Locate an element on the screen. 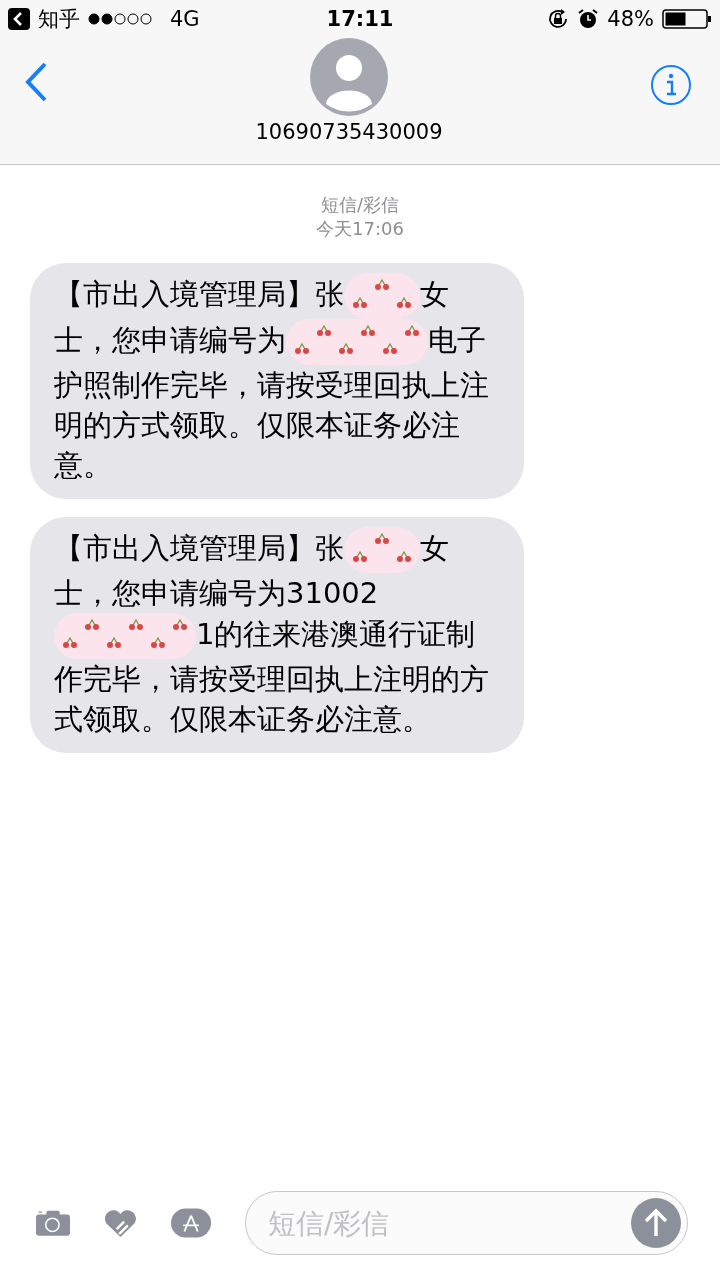  avatar-icon is located at coordinates (349, 77).